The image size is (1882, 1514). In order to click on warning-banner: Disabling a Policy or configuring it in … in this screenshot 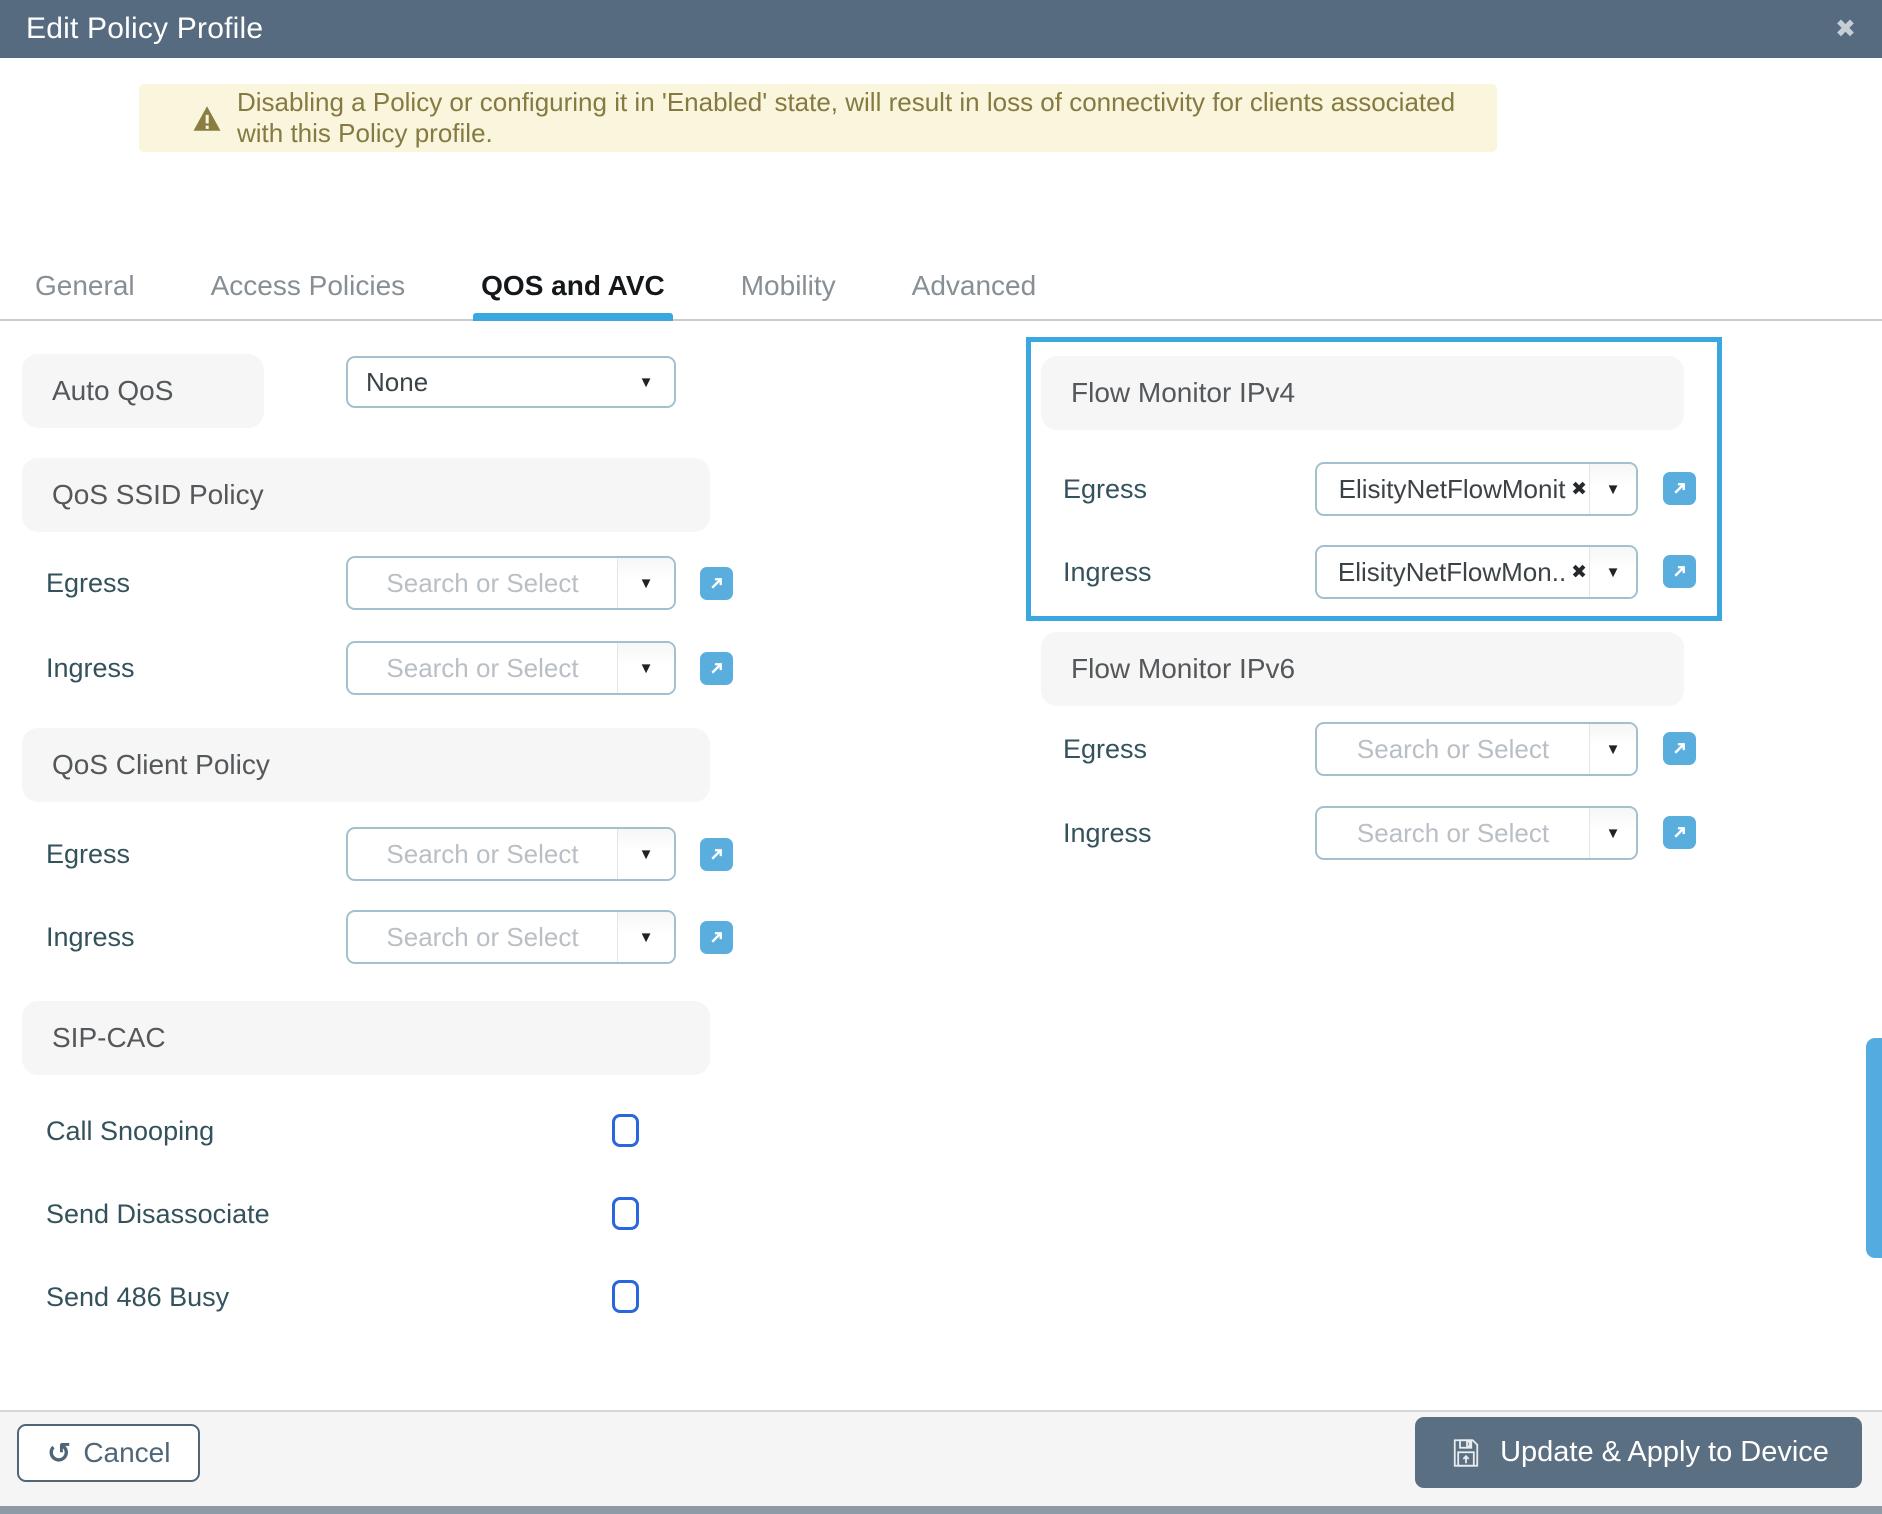, I will do `click(818, 118)`.